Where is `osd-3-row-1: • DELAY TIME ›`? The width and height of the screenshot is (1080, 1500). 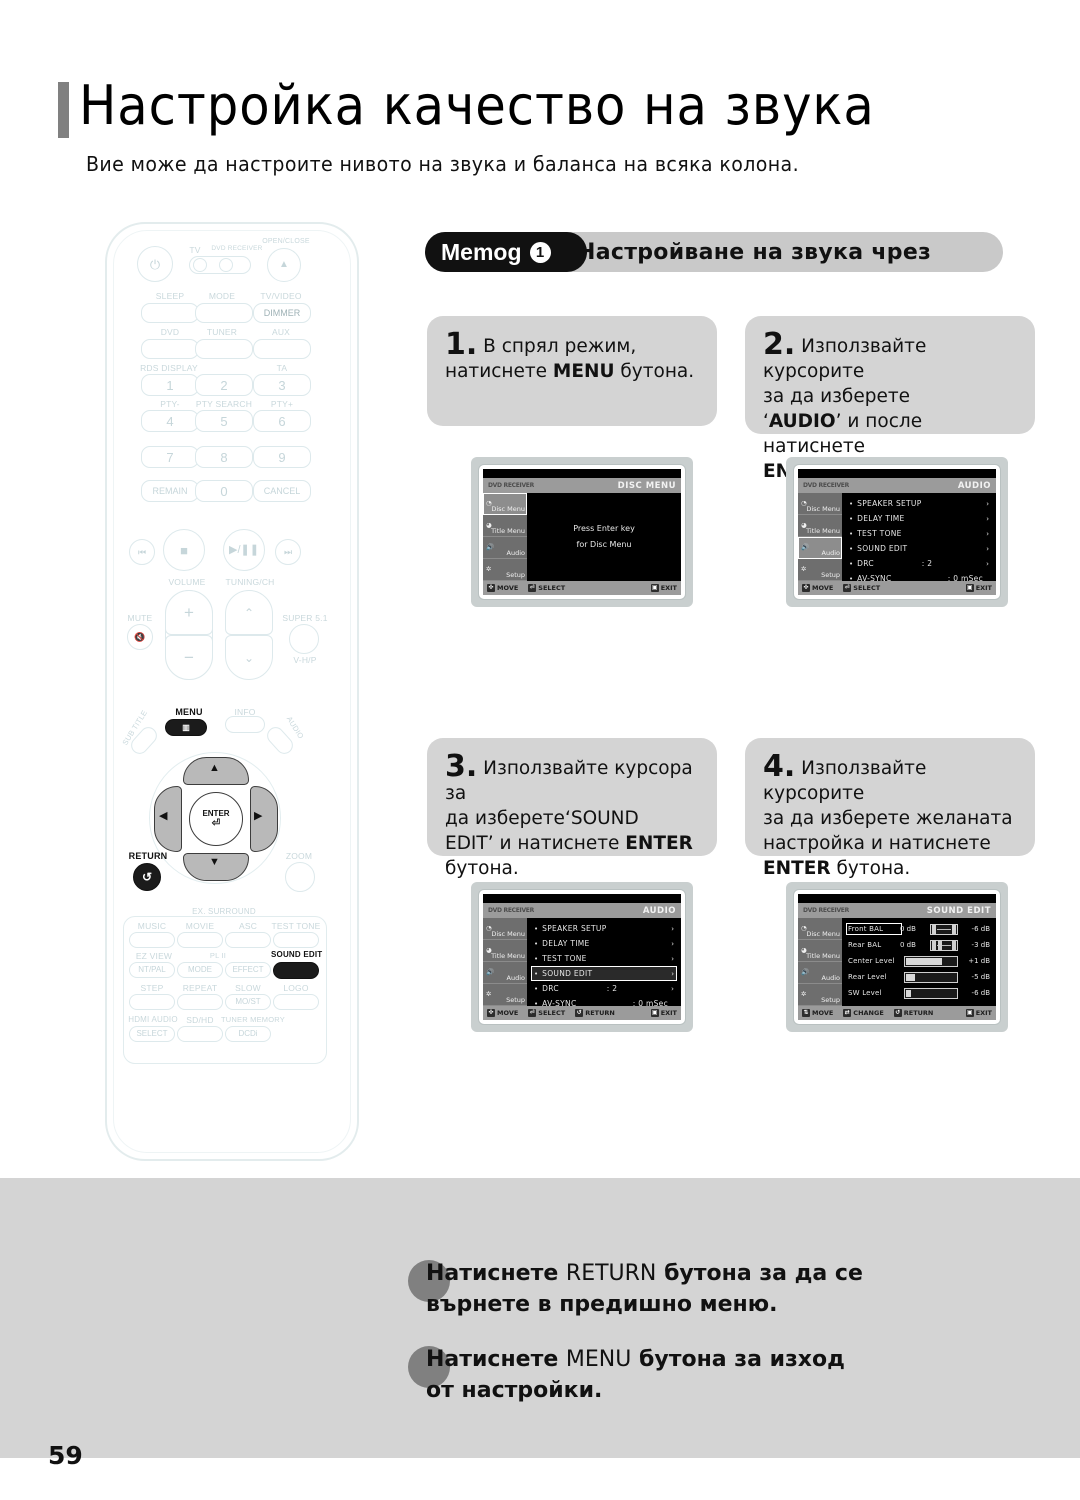 osd-3-row-1: • DELAY TIME › is located at coordinates (604, 943).